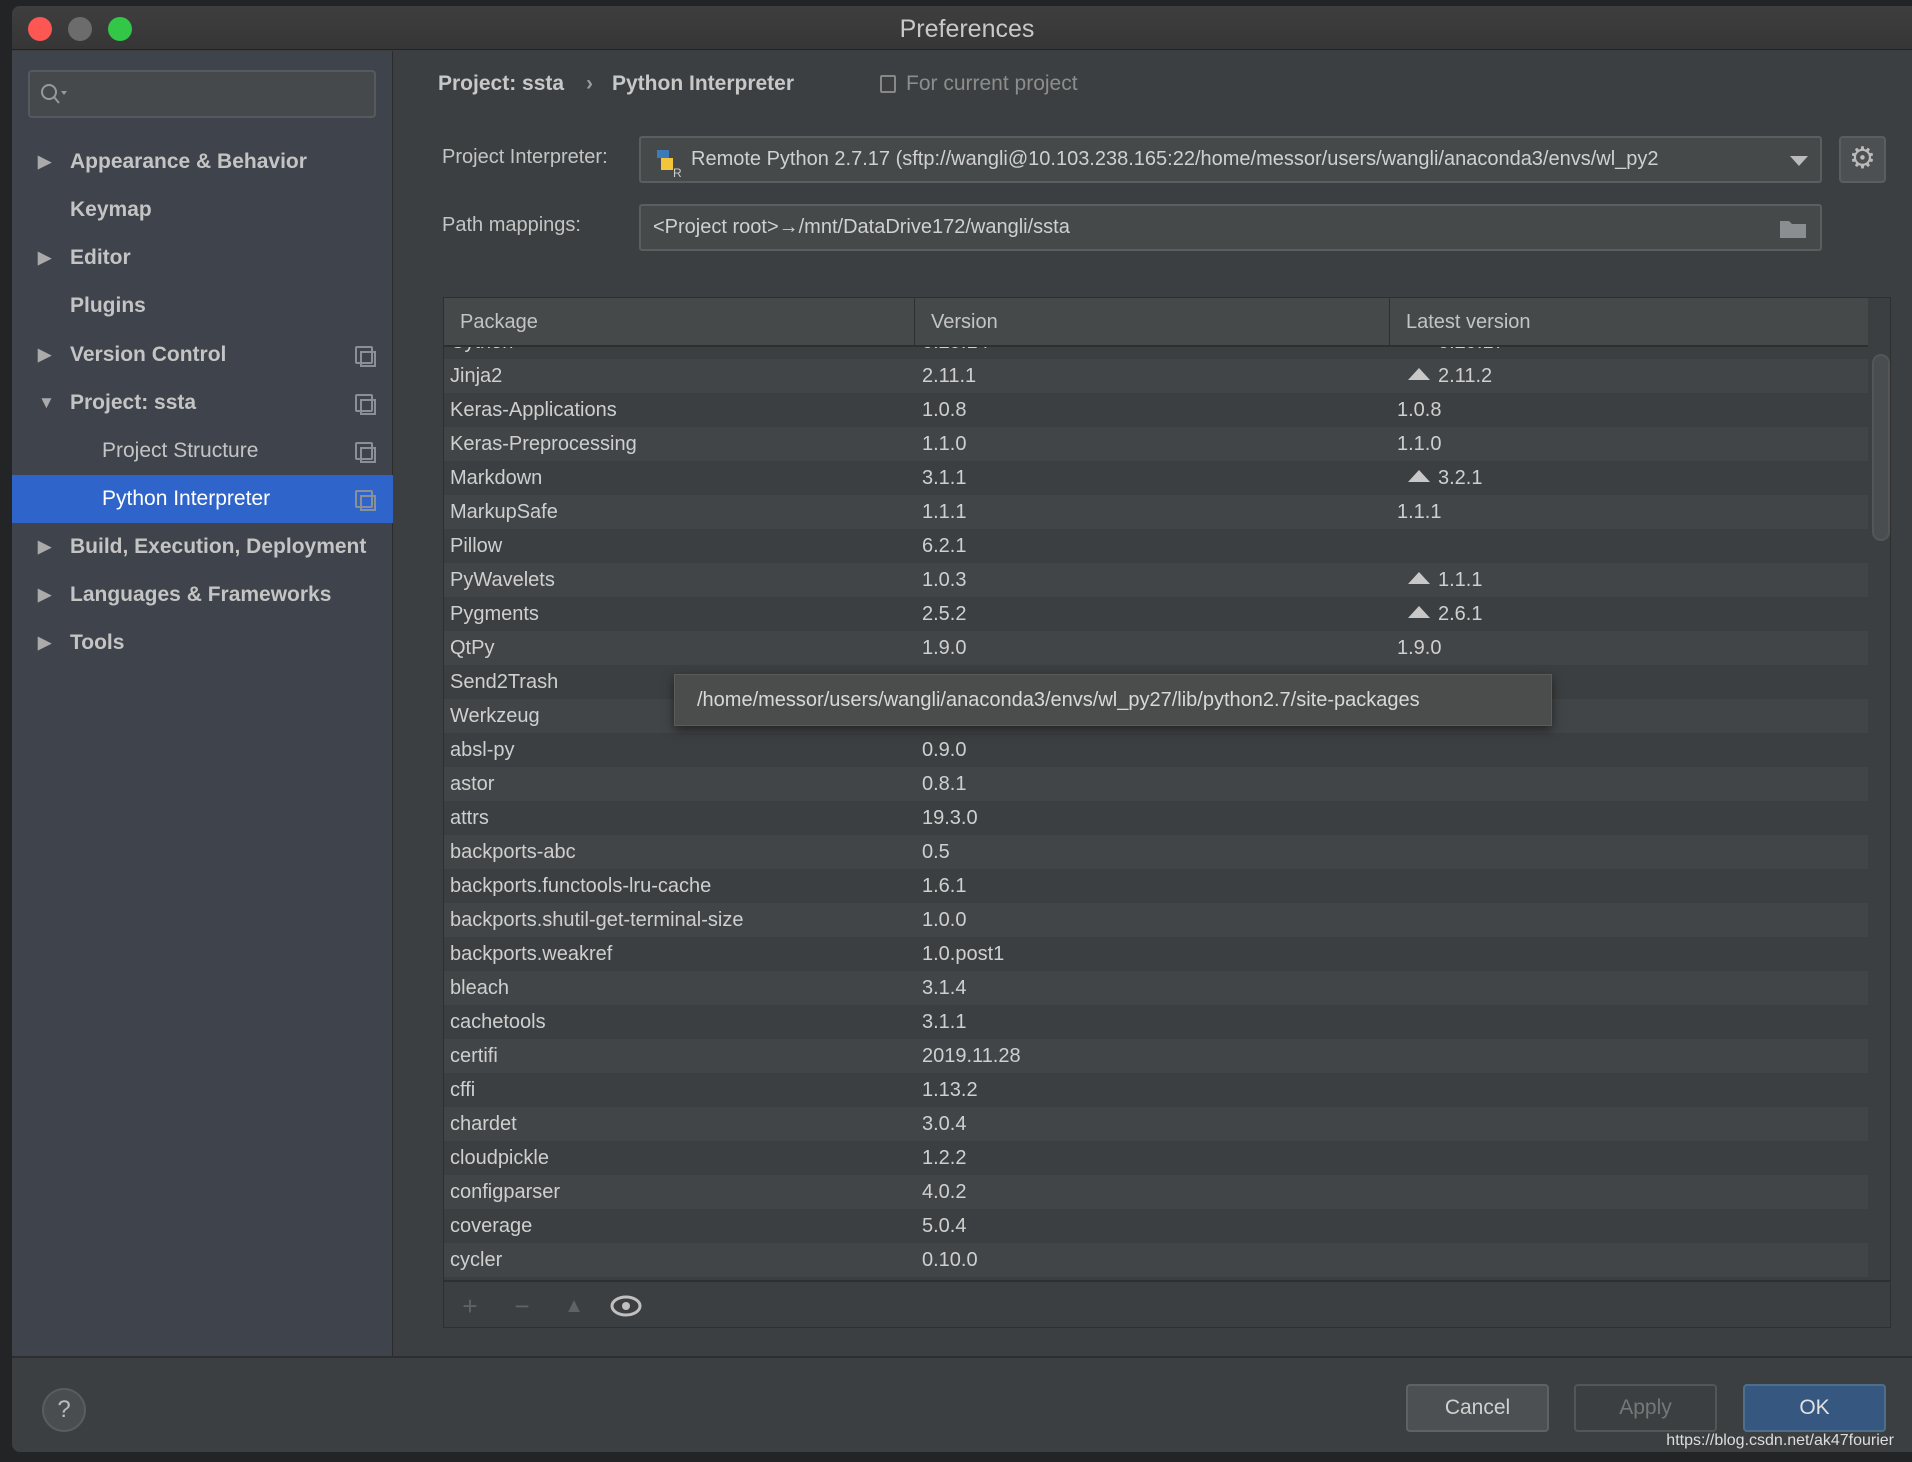  Describe the element at coordinates (1156, 353) in the screenshot. I see `table-row: Cython 0.29.14 0.29.17` at that location.